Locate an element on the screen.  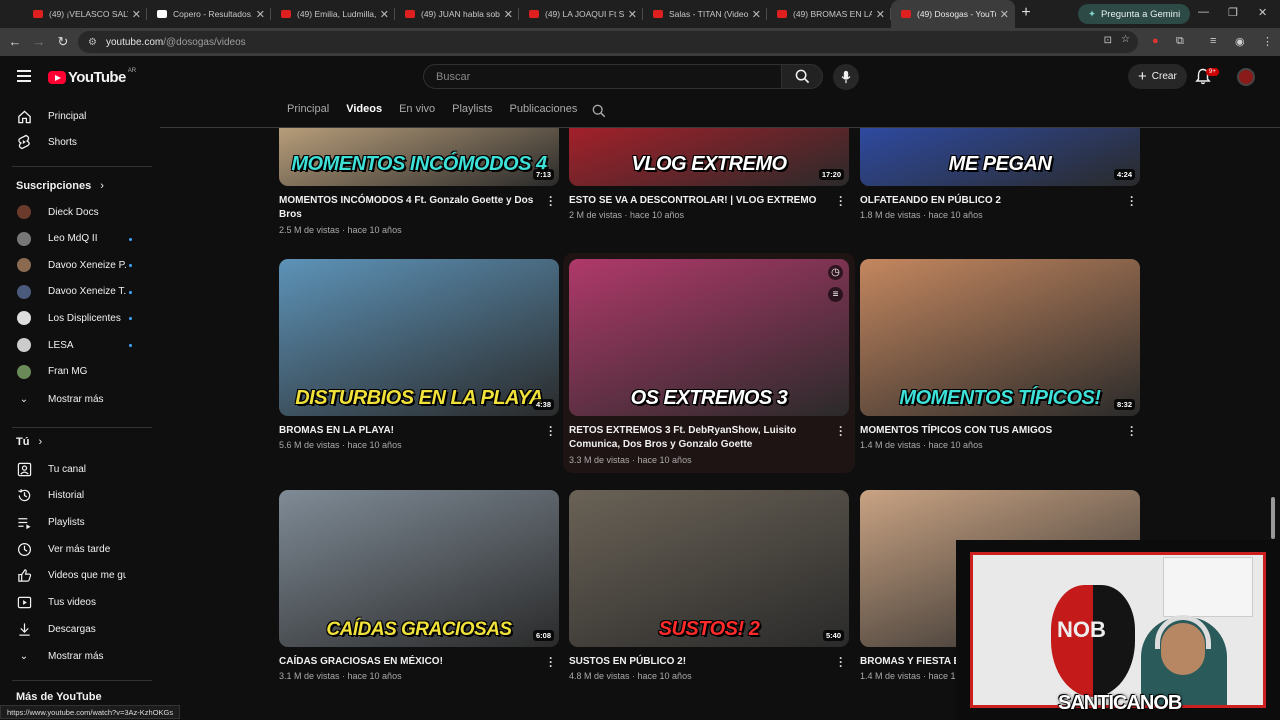
browser-tab: (49) Dosogas - YouTu... ✕ is located at coordinates (953, 14).